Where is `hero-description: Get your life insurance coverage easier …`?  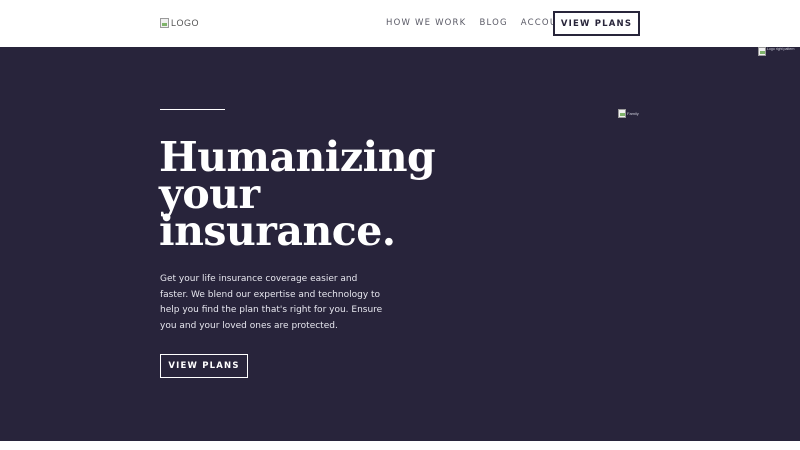 hero-description: Get your life insurance coverage easier … is located at coordinates (271, 302).